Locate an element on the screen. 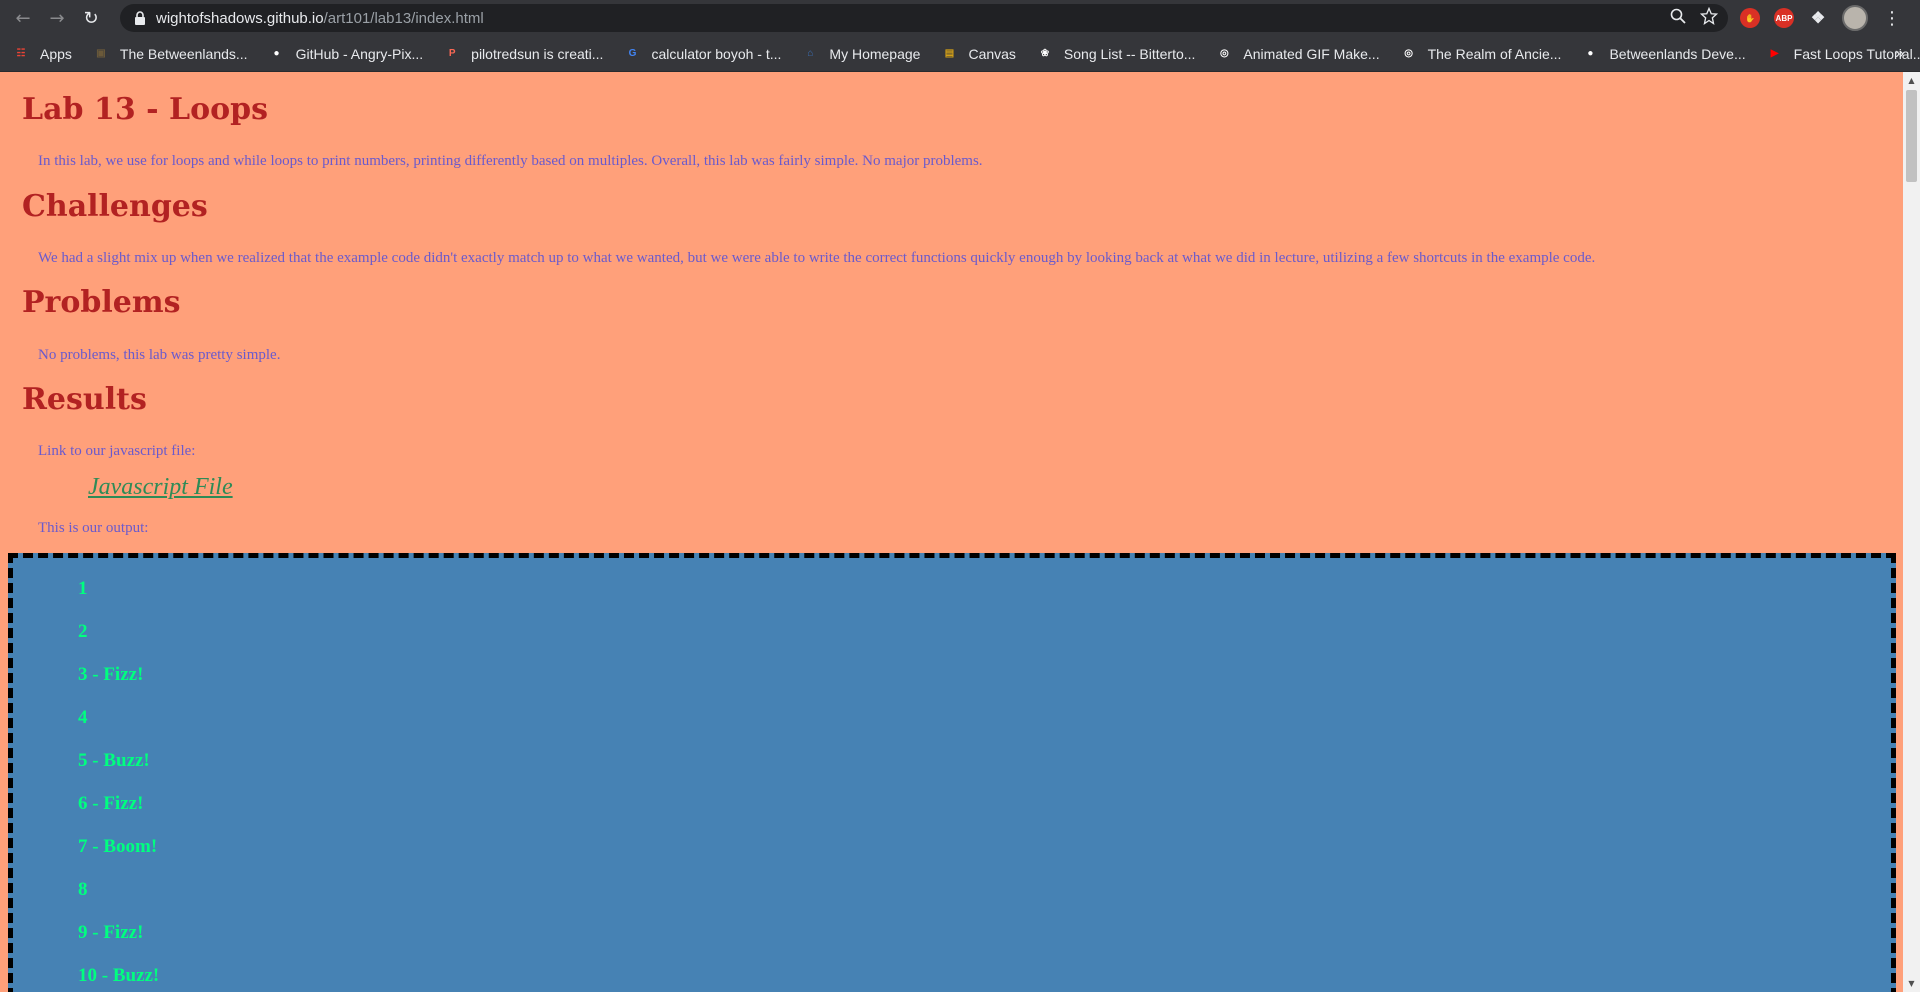 The width and height of the screenshot is (1920, 992). challenges-heading: Challenges is located at coordinates (115, 206).